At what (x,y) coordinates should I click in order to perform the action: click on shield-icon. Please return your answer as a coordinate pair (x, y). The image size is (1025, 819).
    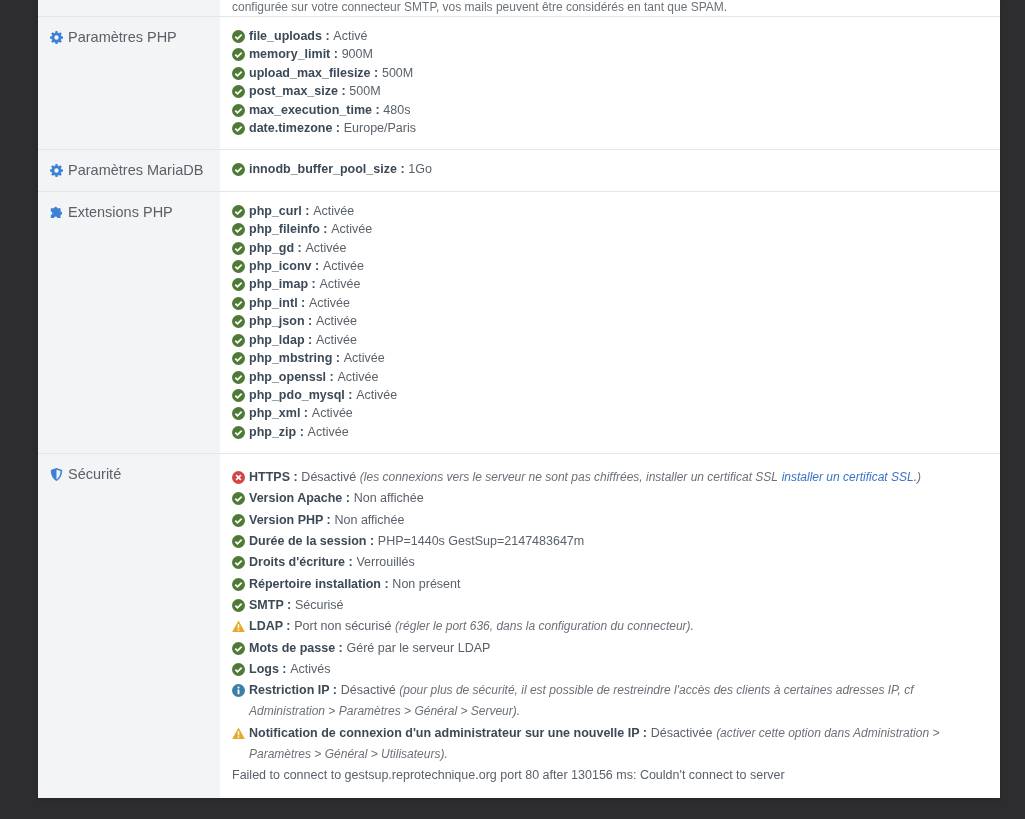
    Looking at the image, I should click on (56, 474).